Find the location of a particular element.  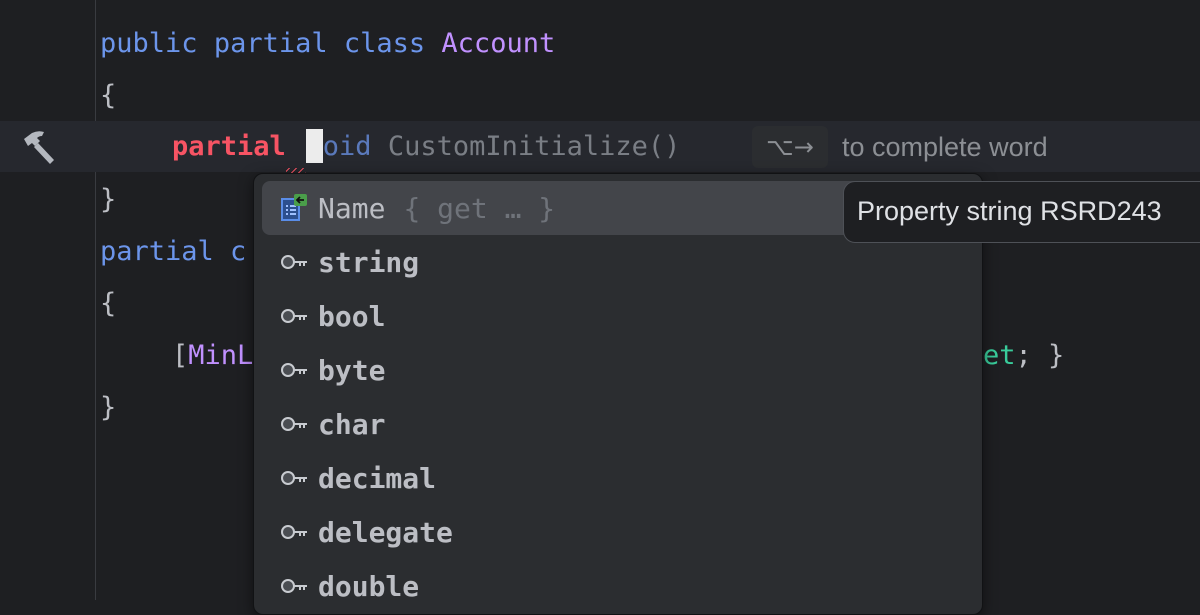

code-line-2: { is located at coordinates (108, 96).